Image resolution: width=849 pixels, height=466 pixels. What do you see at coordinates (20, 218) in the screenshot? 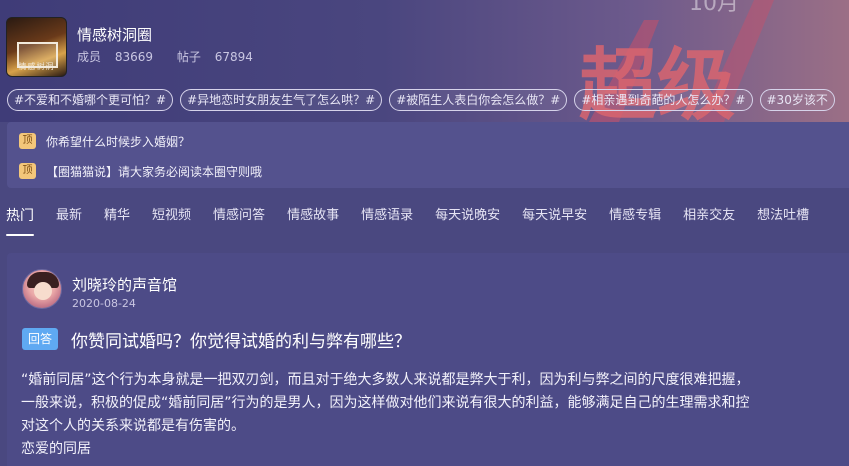
I see `tab-hot: 热门` at bounding box center [20, 218].